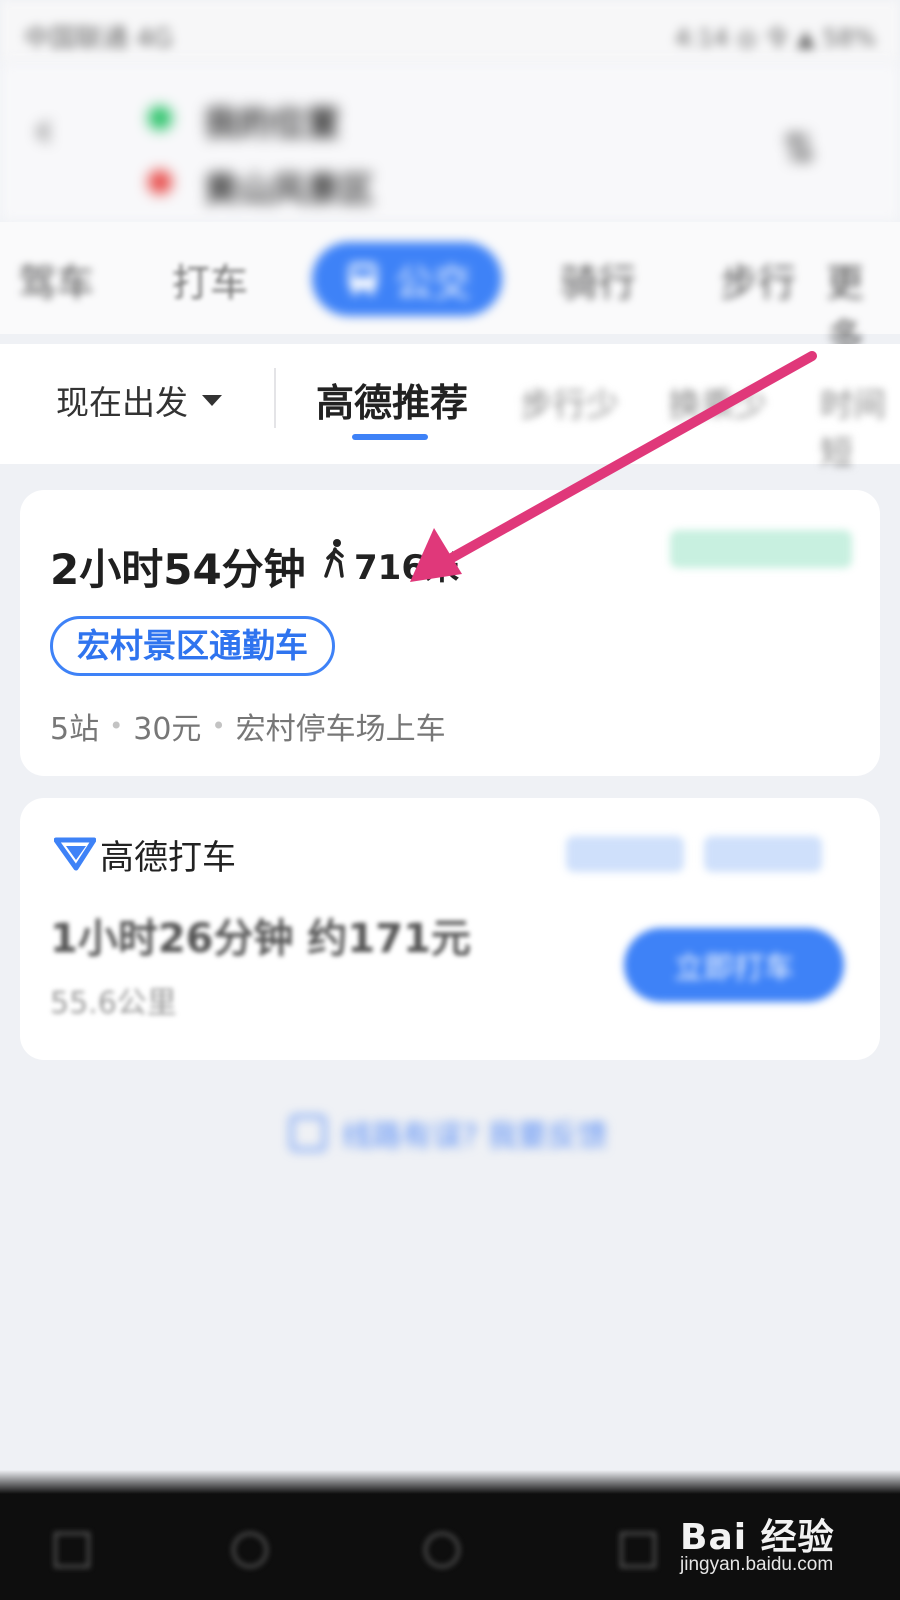 The image size is (900, 1600). What do you see at coordinates (192, 646) in the screenshot?
I see `route-line-pill: 宏村景区通勤车` at bounding box center [192, 646].